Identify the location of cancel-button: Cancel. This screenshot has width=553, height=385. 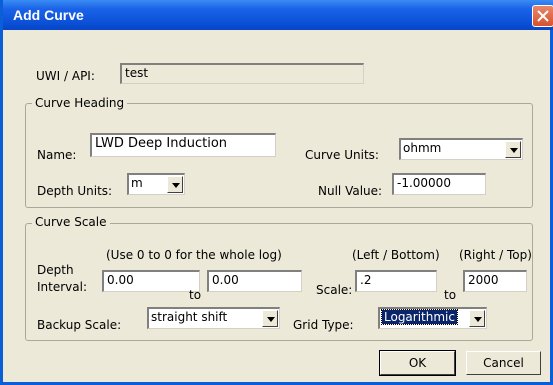
(503, 363).